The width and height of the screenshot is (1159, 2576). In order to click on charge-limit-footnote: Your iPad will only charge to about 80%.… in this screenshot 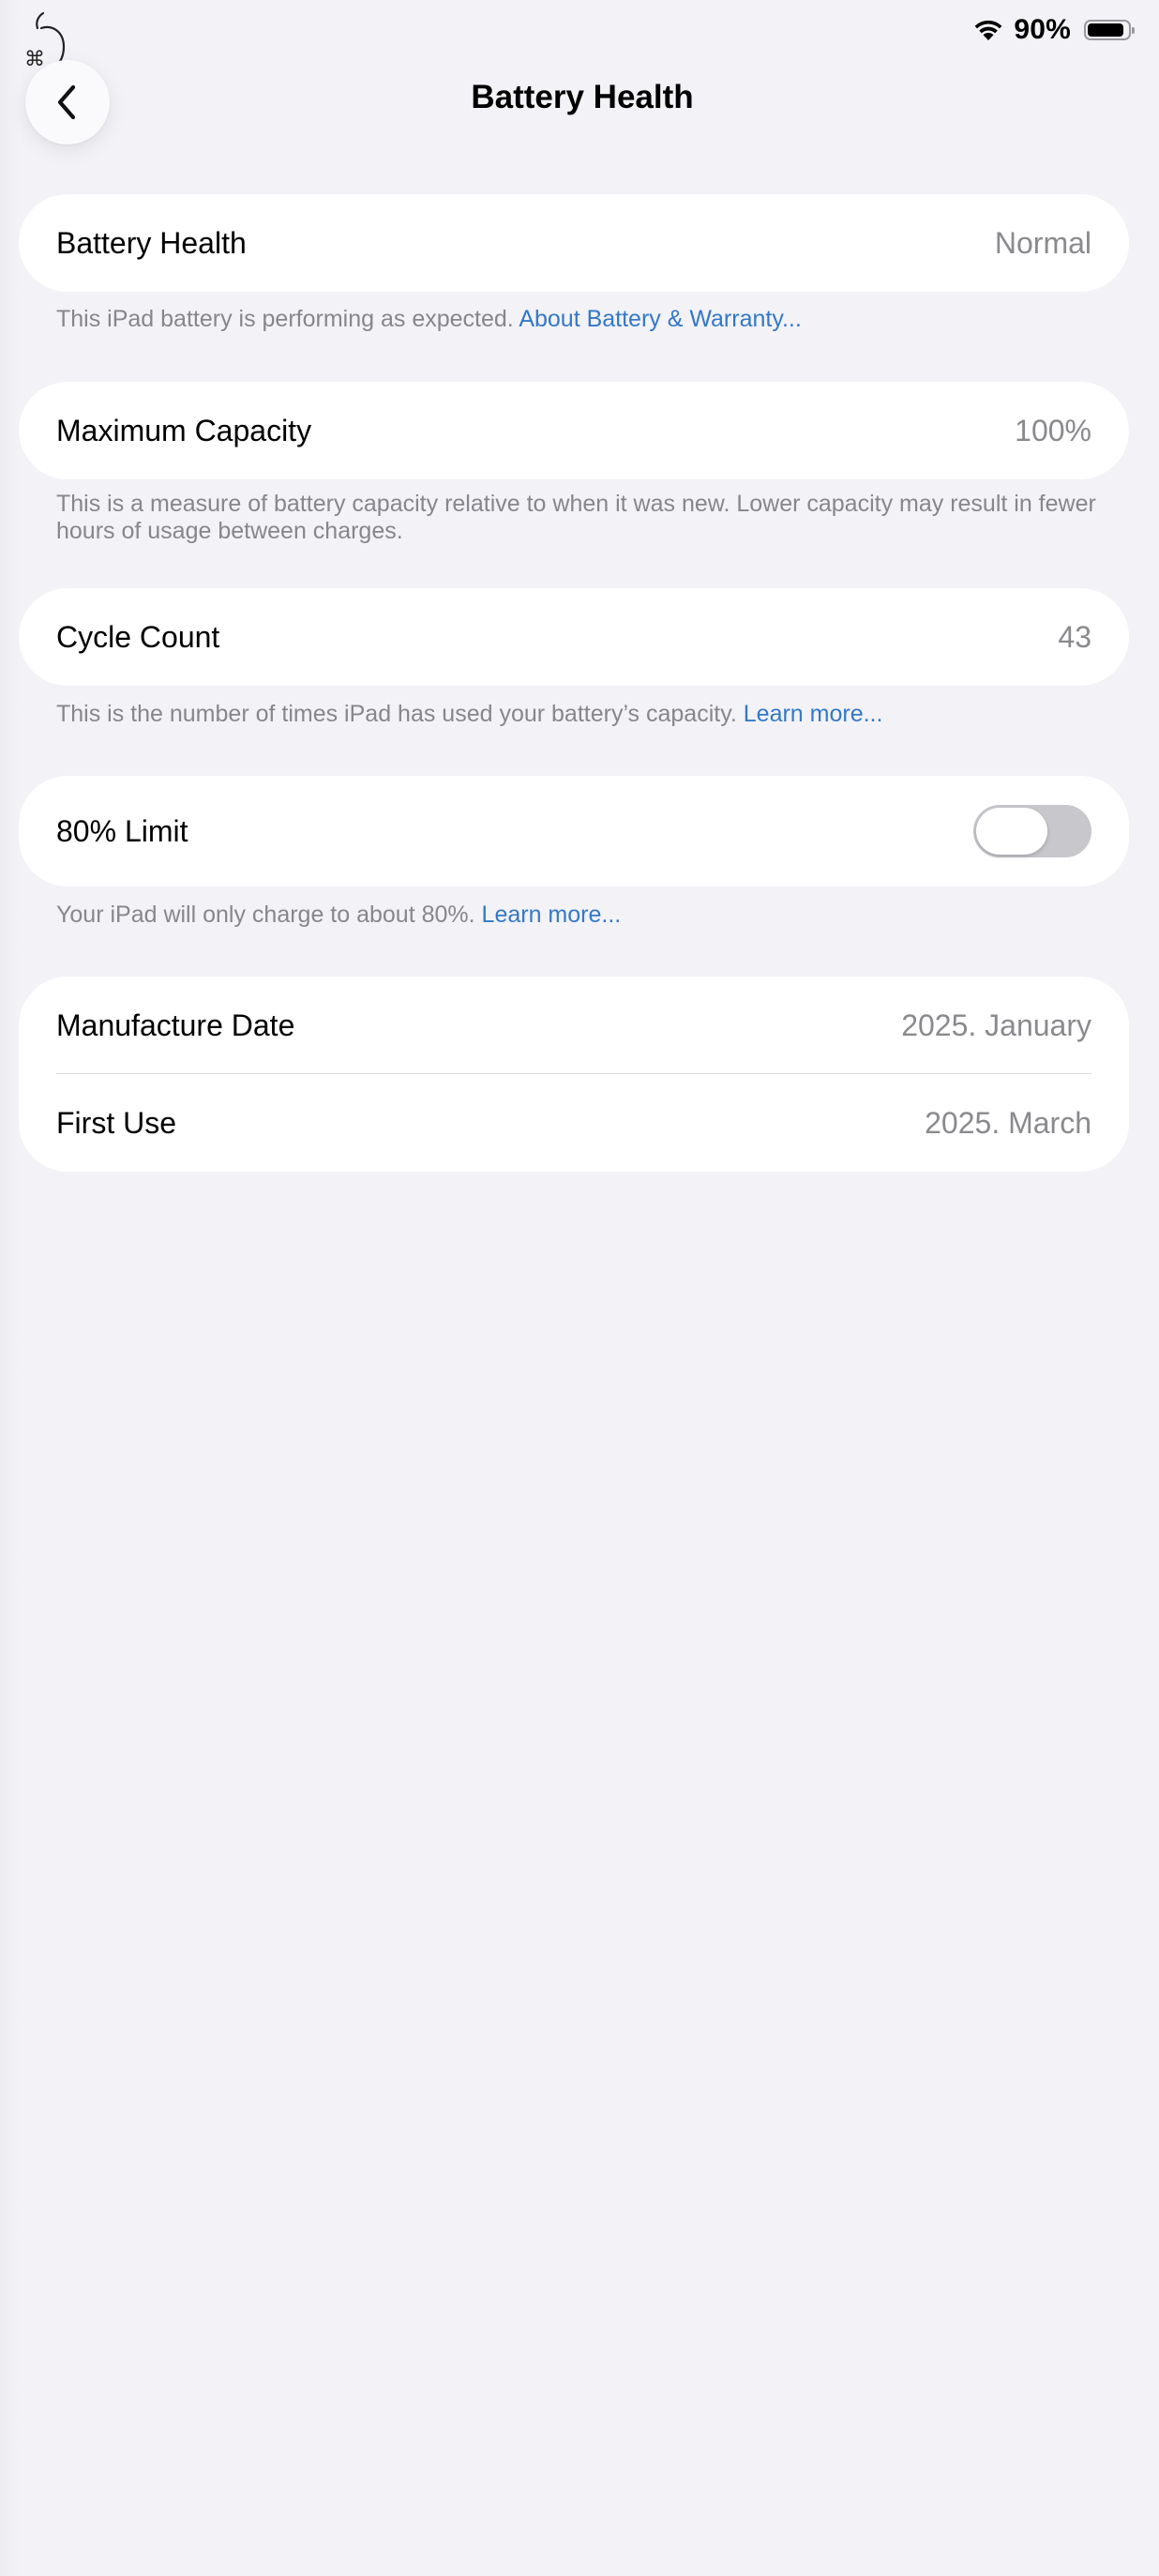, I will do `click(576, 915)`.